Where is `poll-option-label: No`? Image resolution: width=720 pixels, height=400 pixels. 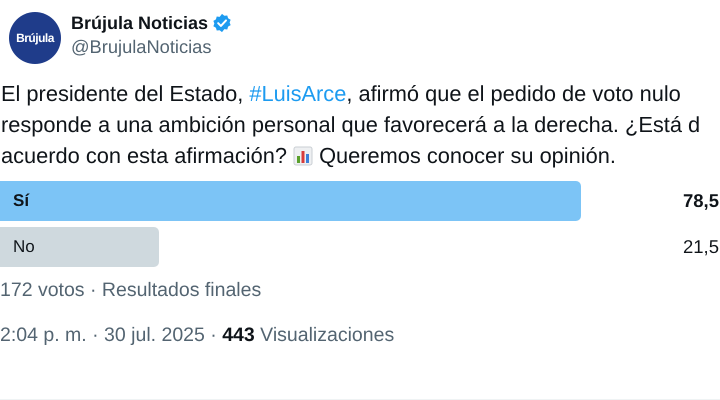
poll-option-label: No is located at coordinates (23, 247).